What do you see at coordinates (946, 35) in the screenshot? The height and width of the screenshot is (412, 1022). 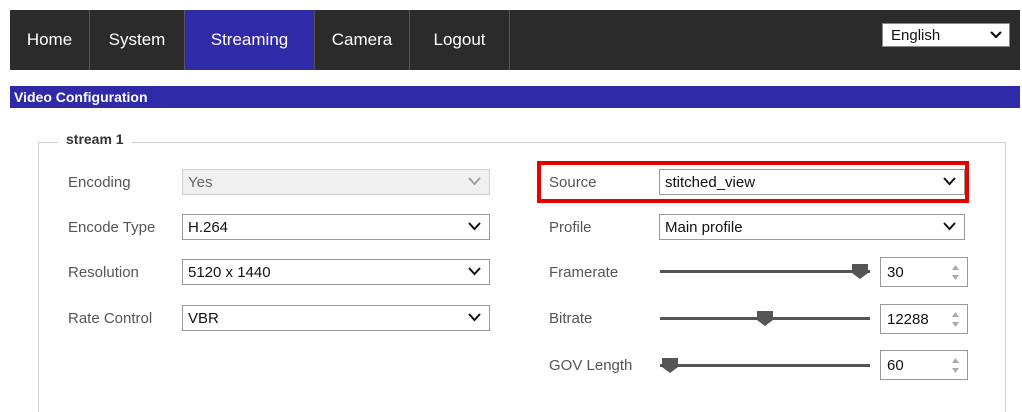 I see `language-select: English` at bounding box center [946, 35].